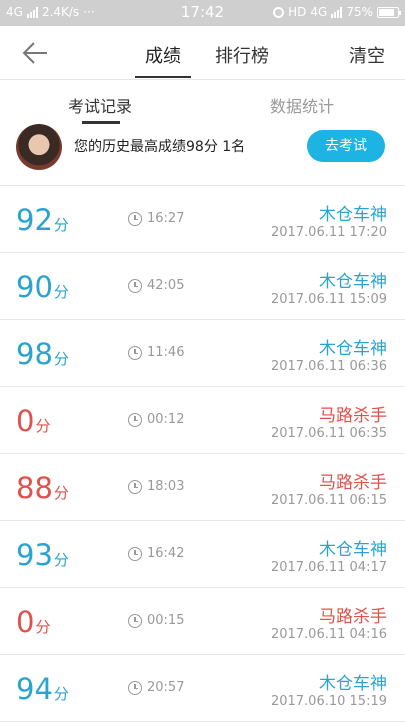 The image size is (405, 722). What do you see at coordinates (328, 500) in the screenshot?
I see `record-date: 2017.06.11 06:15` at bounding box center [328, 500].